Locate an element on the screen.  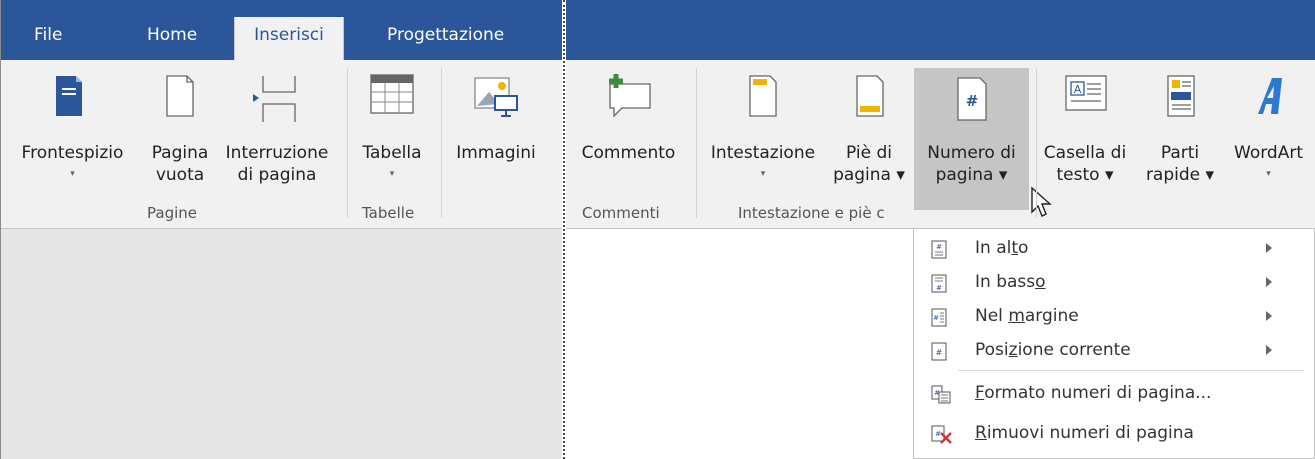
menu-text: argine is located at coordinates (1051, 316).